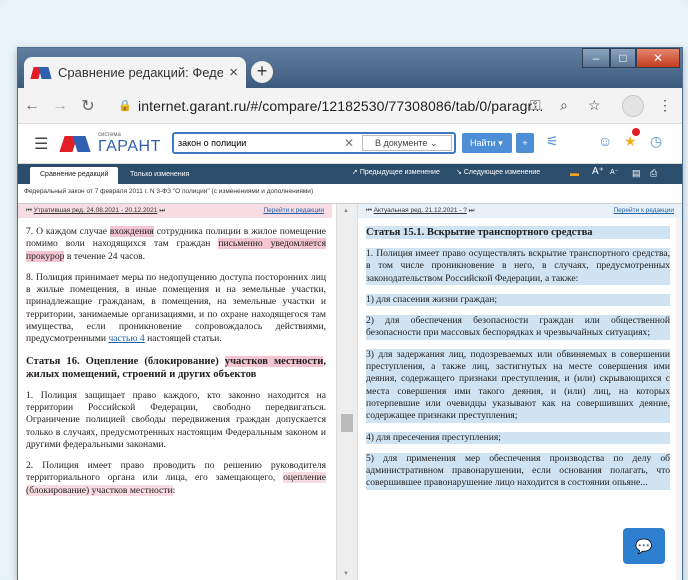 The image size is (688, 580). Describe the element at coordinates (370, 210) in the screenshot. I see `new-header-prefix: ⏮` at that location.